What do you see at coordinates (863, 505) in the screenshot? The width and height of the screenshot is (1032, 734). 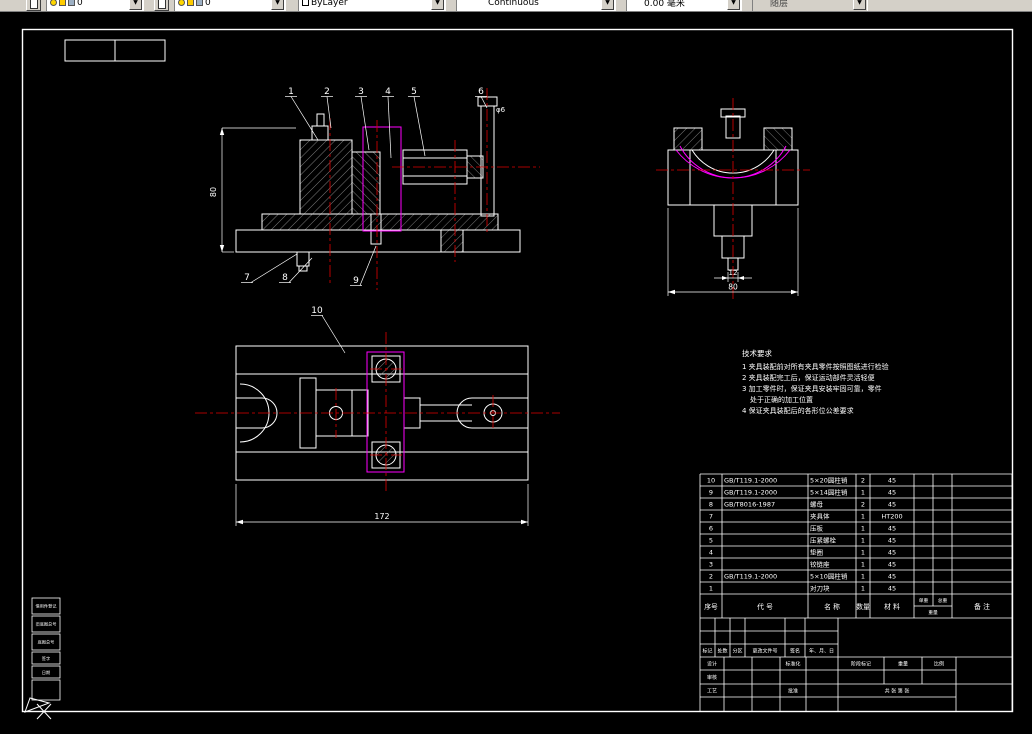 I see `part-qty: 2` at bounding box center [863, 505].